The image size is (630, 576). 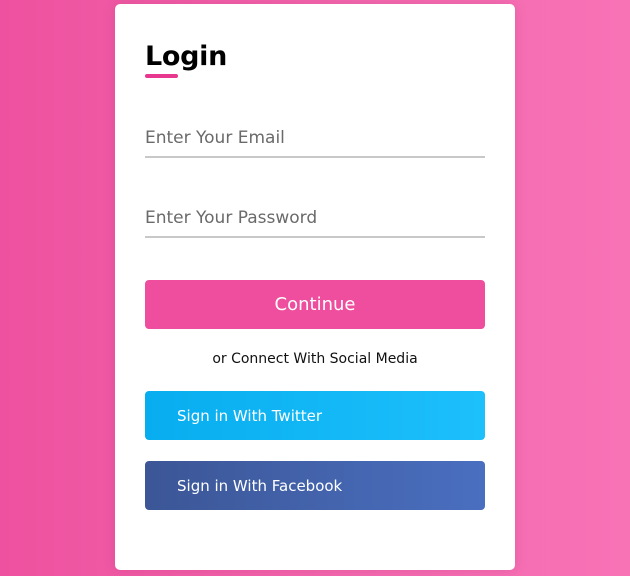 What do you see at coordinates (315, 359) in the screenshot?
I see `social-connect-text: or Connect With Social Media` at bounding box center [315, 359].